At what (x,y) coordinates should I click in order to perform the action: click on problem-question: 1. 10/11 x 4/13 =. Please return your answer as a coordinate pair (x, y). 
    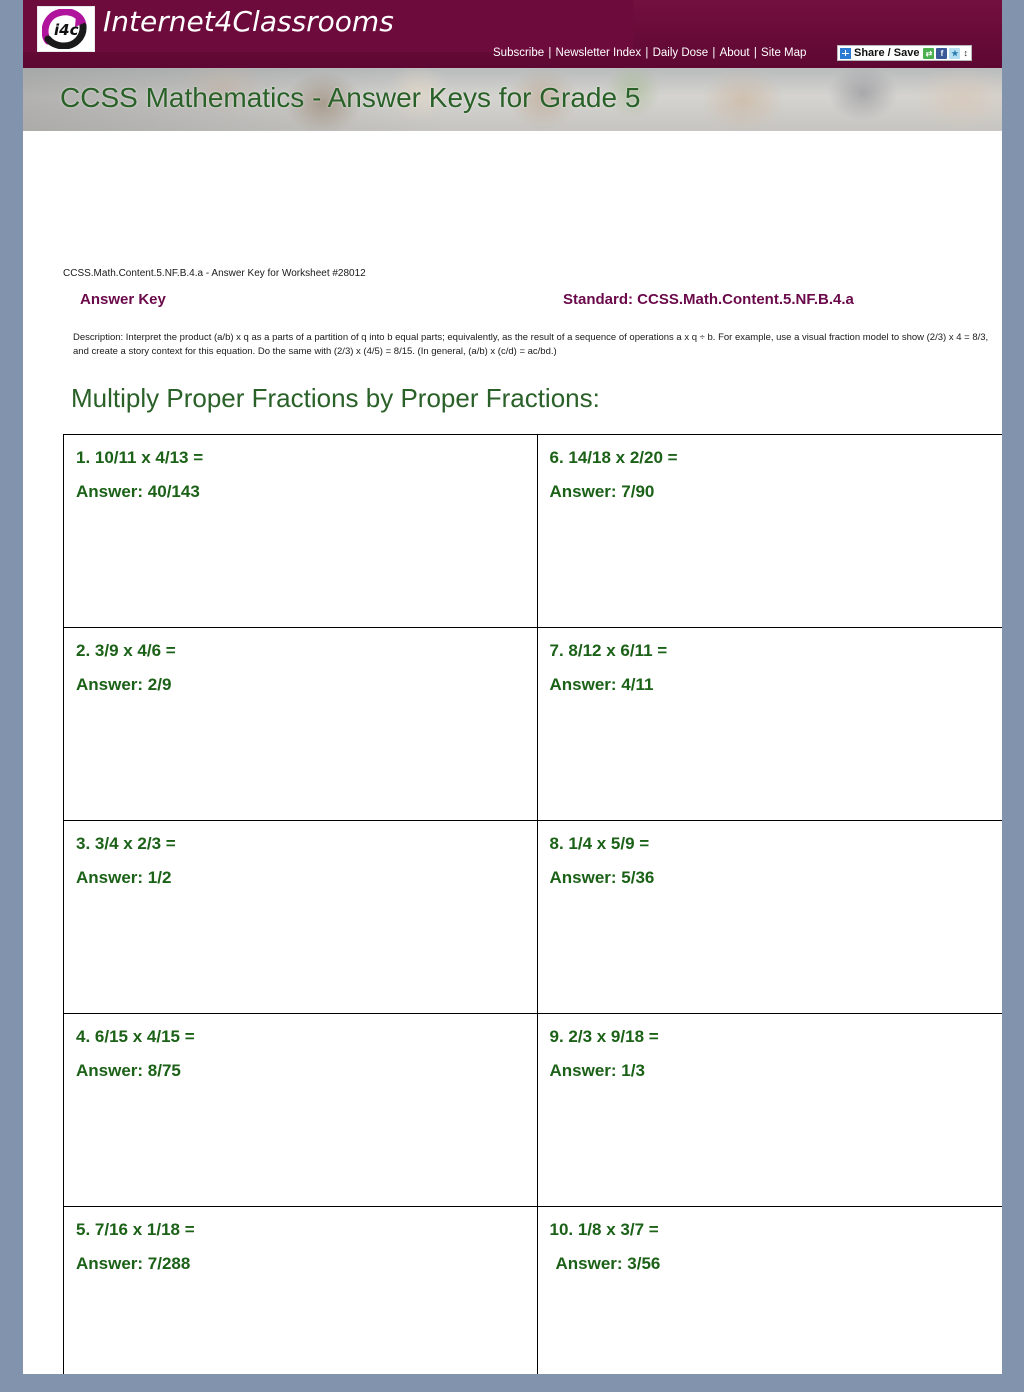
    Looking at the image, I should click on (140, 457).